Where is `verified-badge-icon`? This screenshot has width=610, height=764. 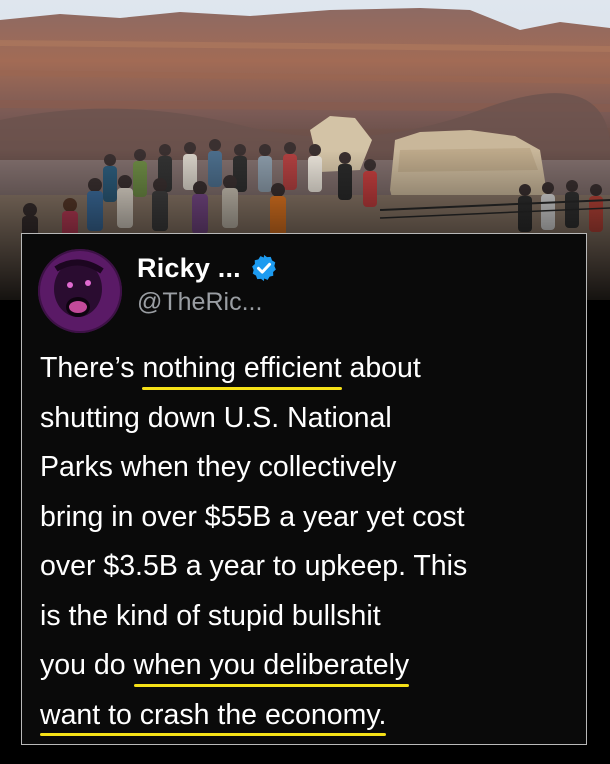 verified-badge-icon is located at coordinates (264, 268).